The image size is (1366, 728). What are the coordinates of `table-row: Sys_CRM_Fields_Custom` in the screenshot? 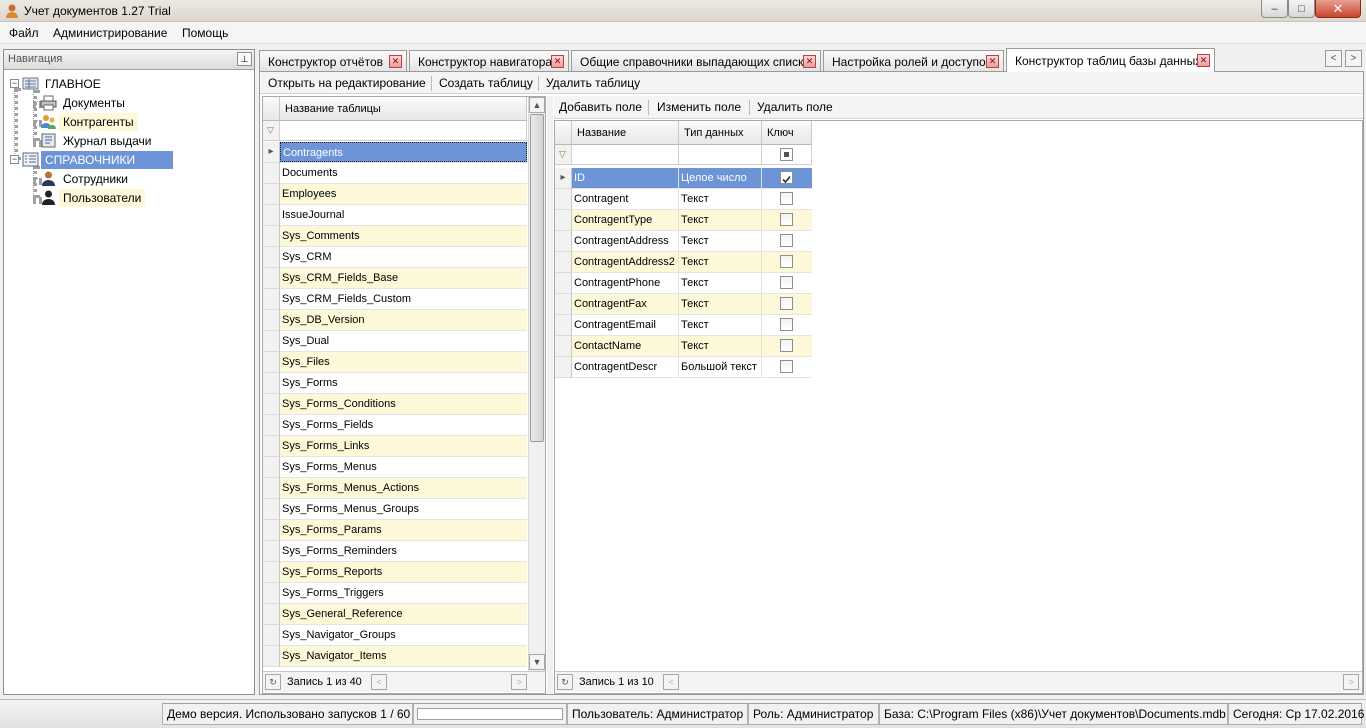 It's located at (395, 299).